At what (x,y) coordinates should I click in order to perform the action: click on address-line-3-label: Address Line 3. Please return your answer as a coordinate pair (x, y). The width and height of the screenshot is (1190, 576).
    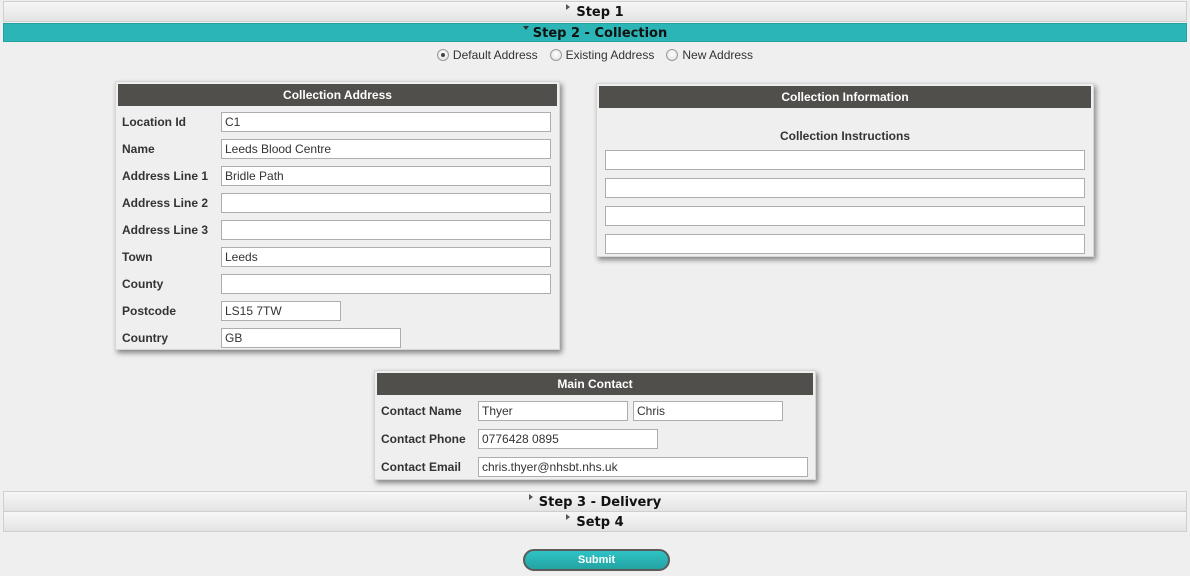
    Looking at the image, I should click on (165, 230).